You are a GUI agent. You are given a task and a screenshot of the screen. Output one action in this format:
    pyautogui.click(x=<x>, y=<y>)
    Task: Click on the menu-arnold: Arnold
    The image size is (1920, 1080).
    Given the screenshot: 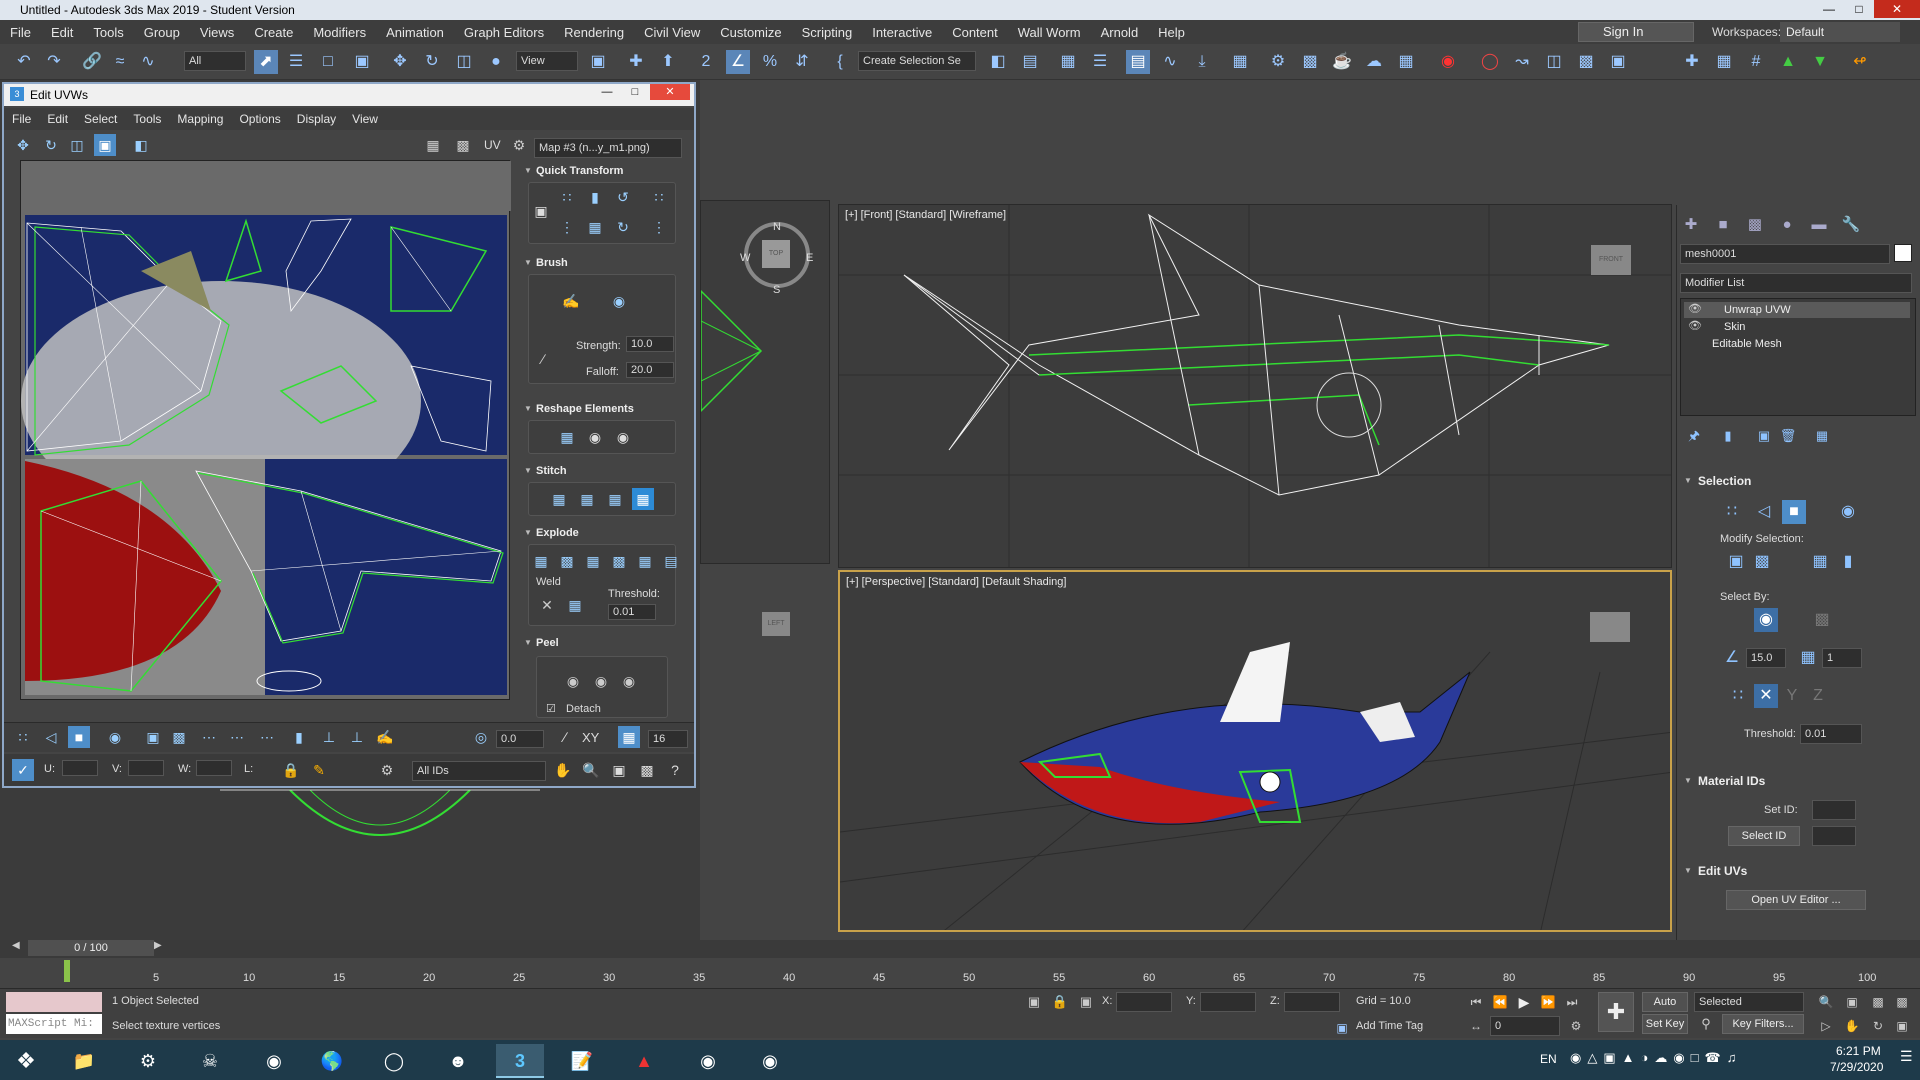 What is the action you would take?
    pyautogui.click(x=1120, y=32)
    